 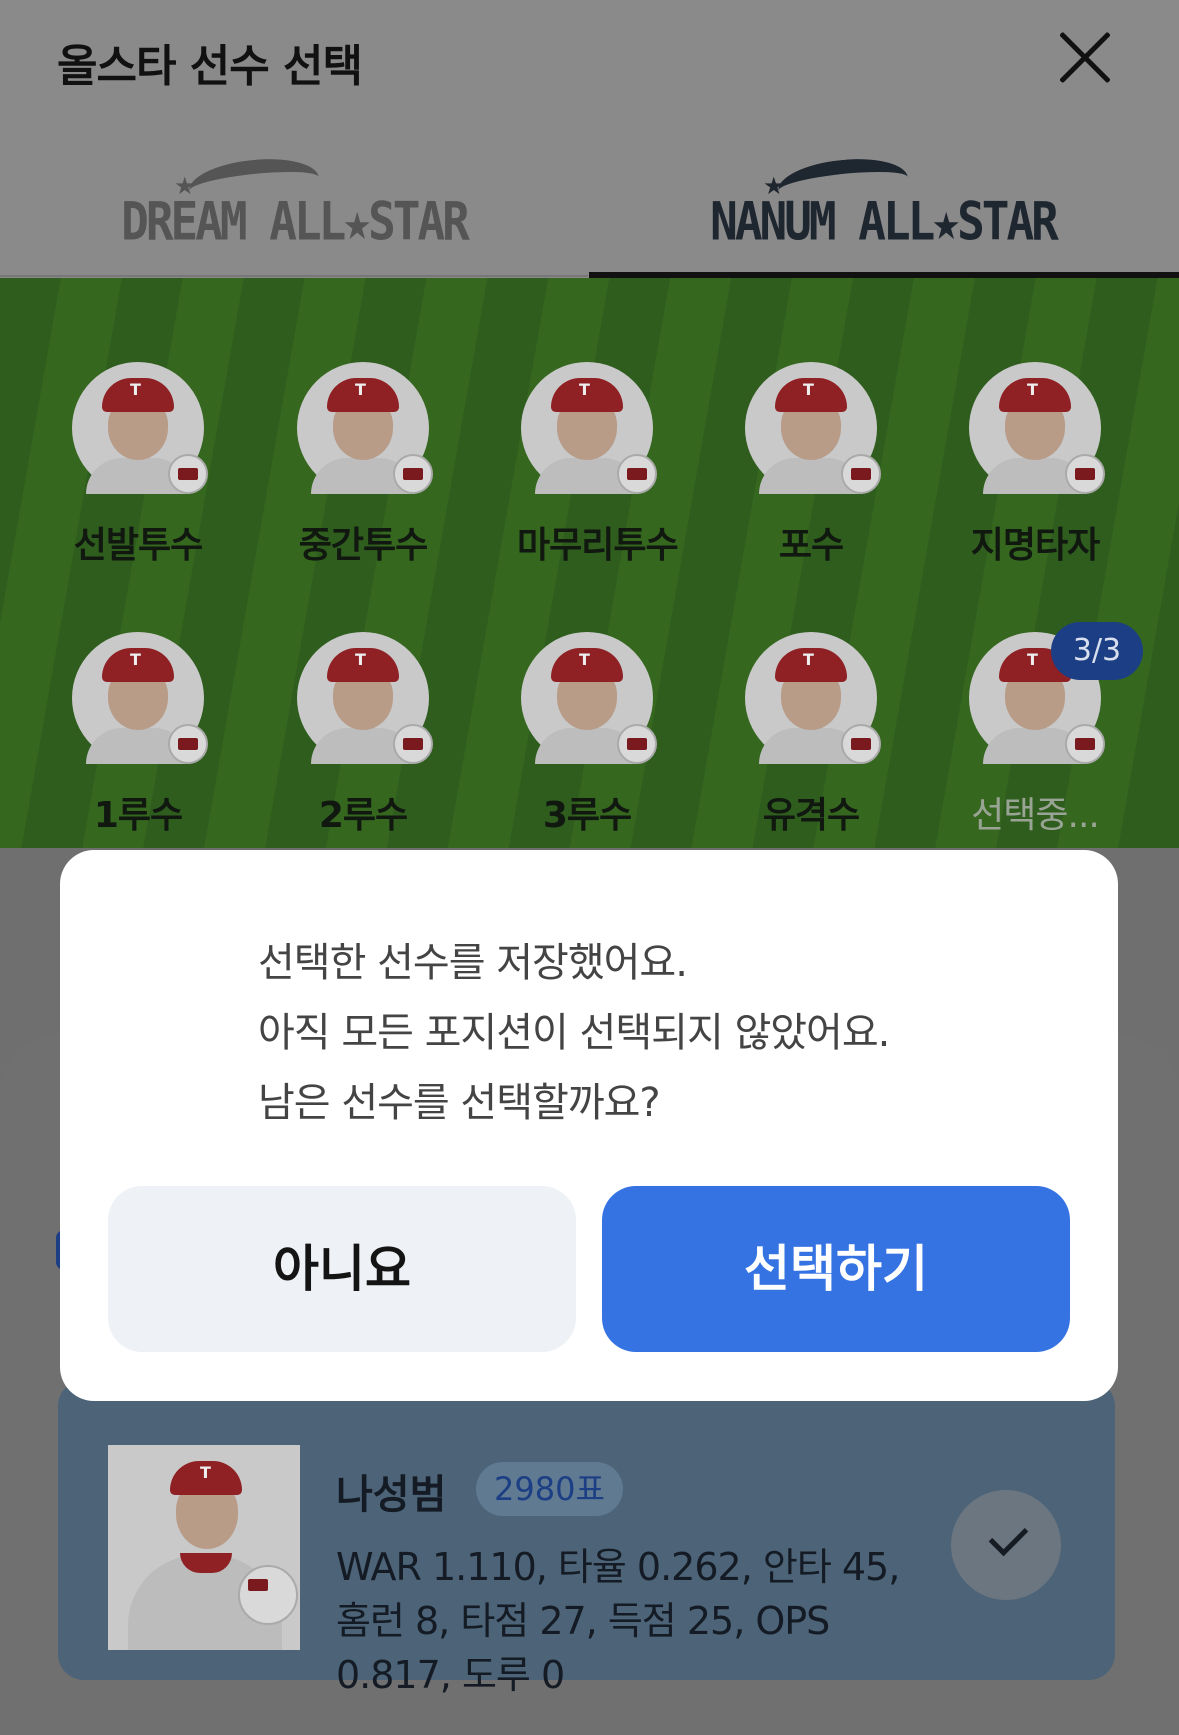 I want to click on page-title: 올스타 선수 선택, so click(x=210, y=66).